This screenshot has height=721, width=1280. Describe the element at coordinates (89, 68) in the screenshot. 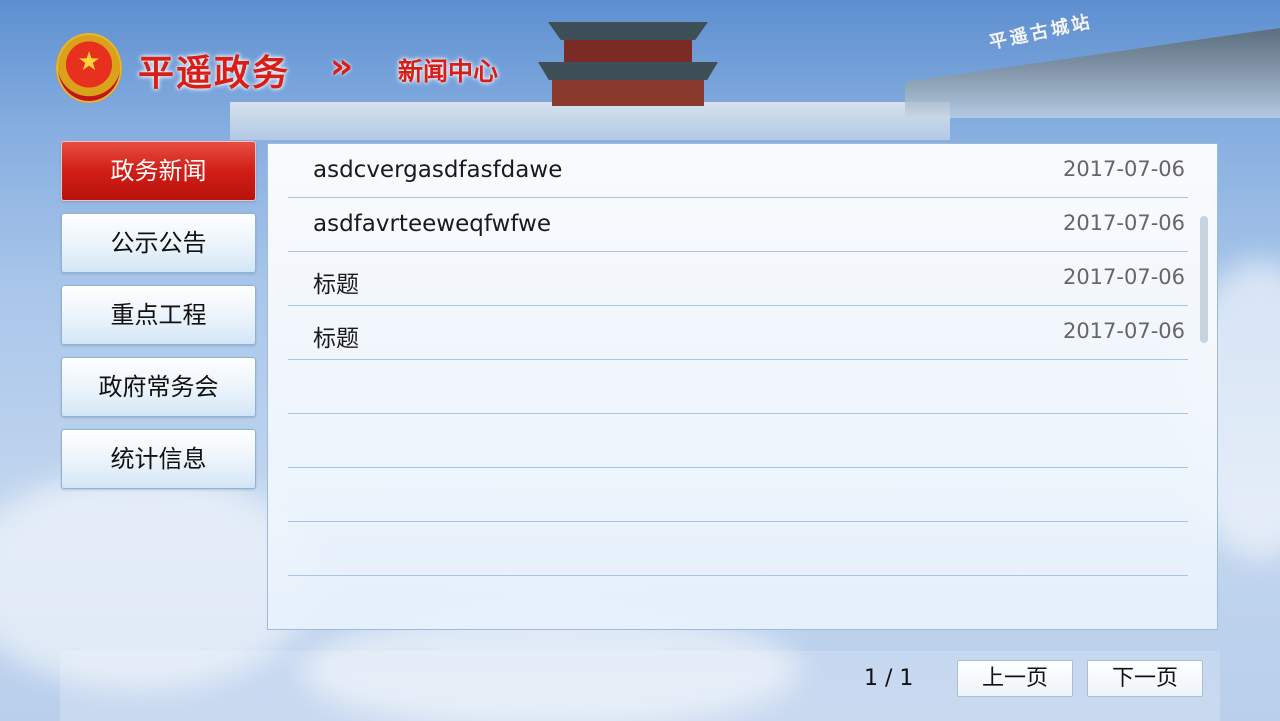

I see `national-emblem-icon` at that location.